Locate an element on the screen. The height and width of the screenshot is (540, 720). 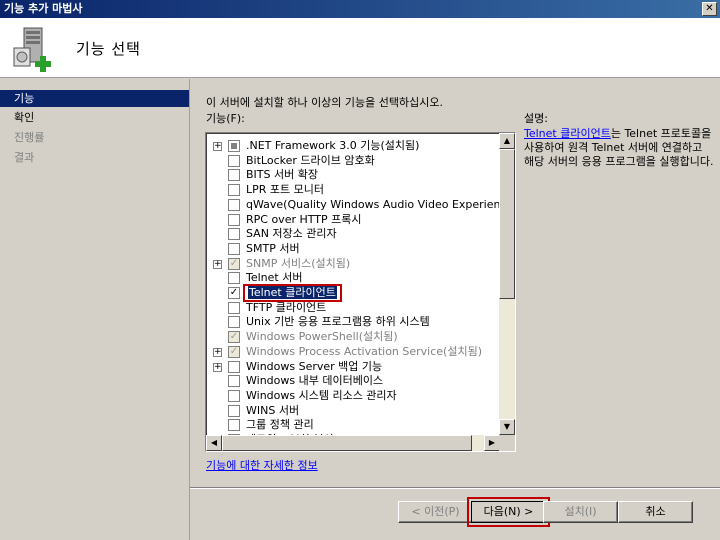
feature-label: SMTP 서버 is located at coordinates (273, 248).